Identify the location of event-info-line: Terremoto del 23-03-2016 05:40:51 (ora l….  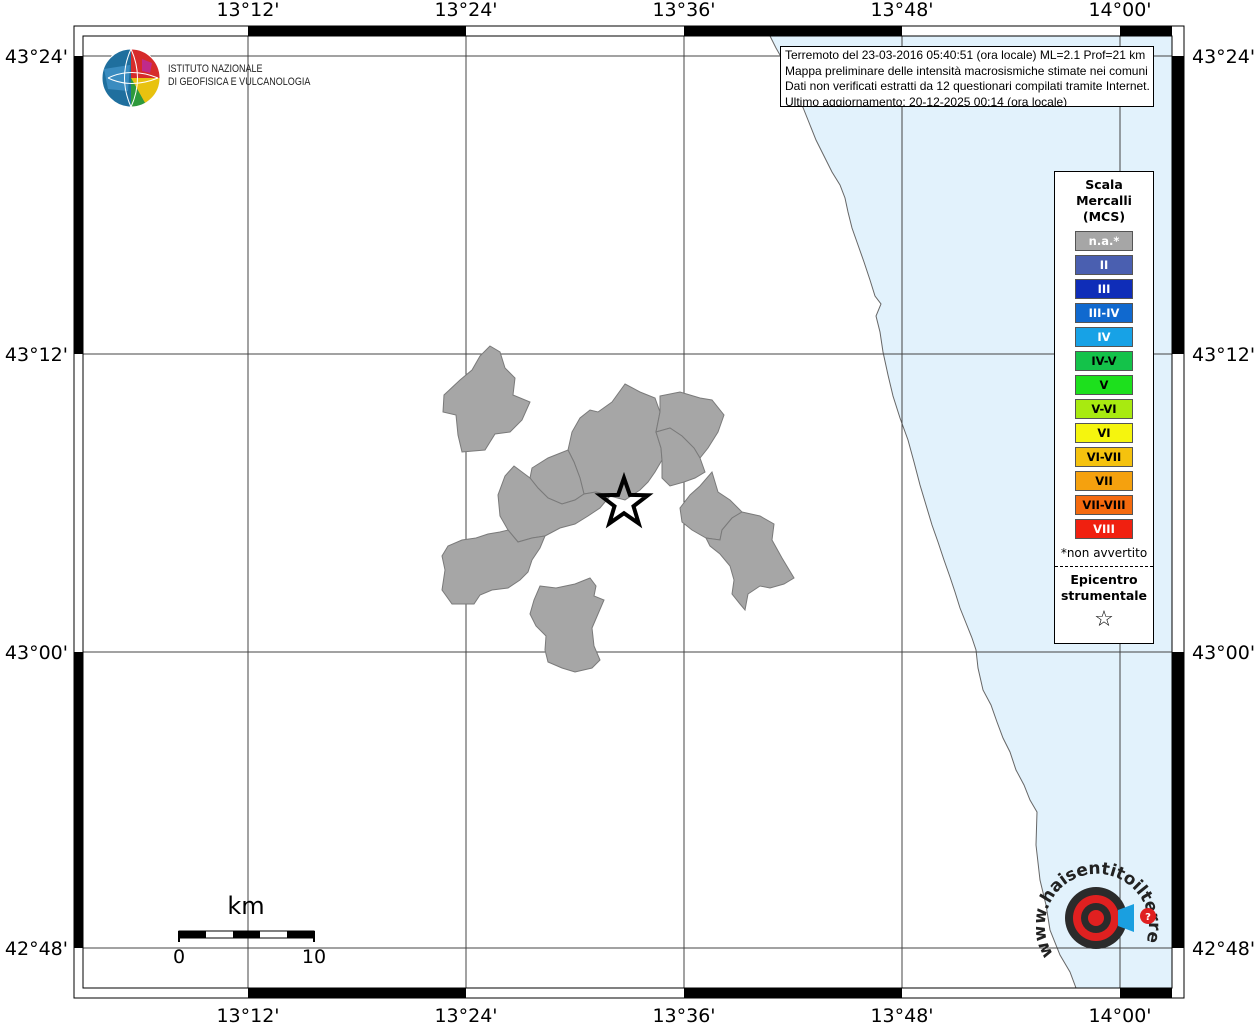
(965, 55).